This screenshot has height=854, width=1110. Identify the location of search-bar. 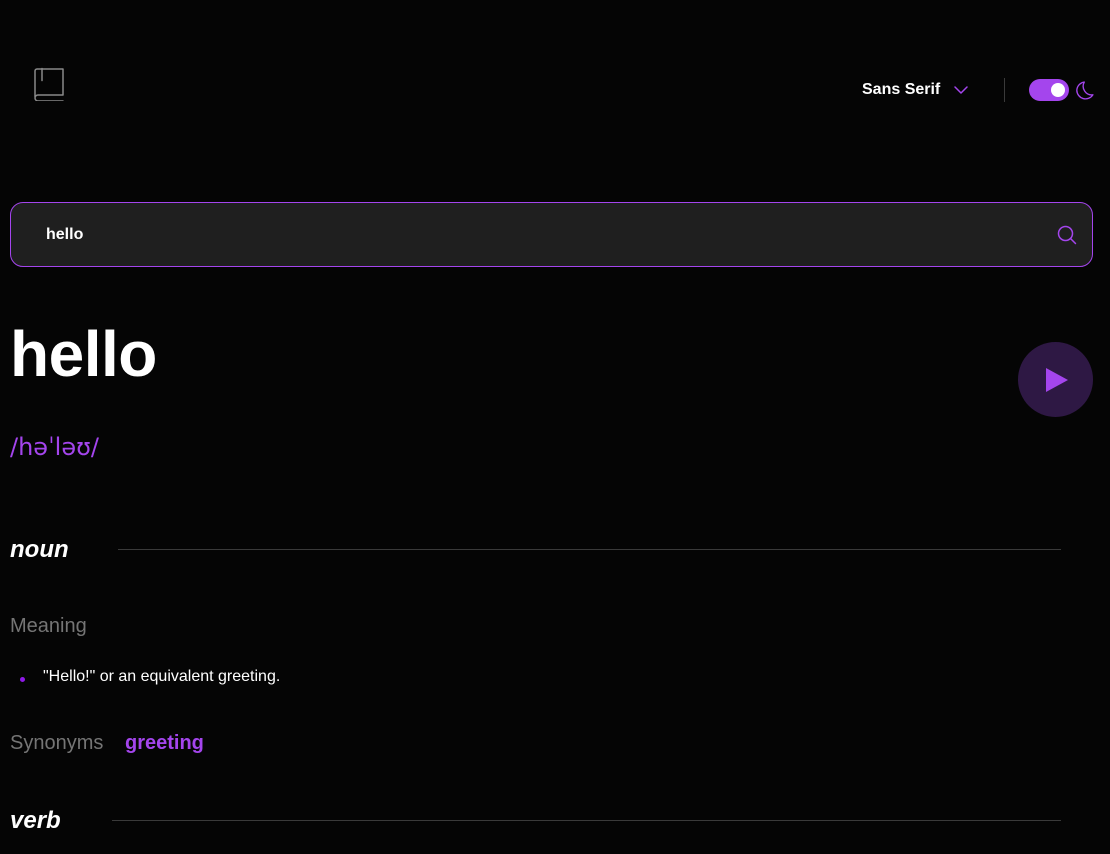
(551, 234).